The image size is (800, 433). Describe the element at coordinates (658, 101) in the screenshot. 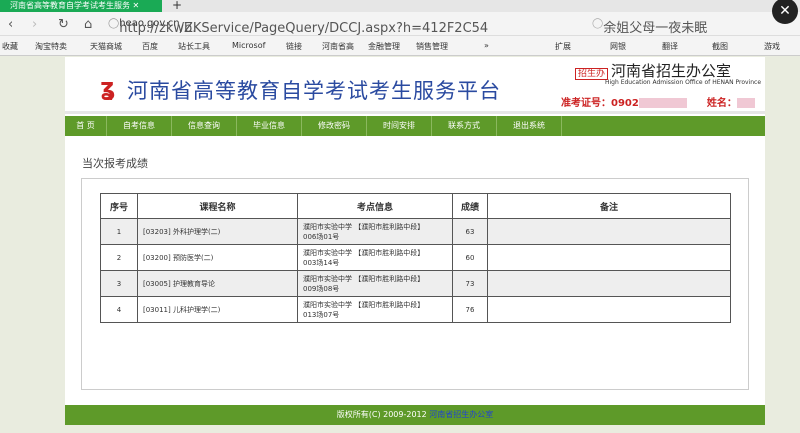

I see `user-info: 准考证号：0902 姓名：` at that location.